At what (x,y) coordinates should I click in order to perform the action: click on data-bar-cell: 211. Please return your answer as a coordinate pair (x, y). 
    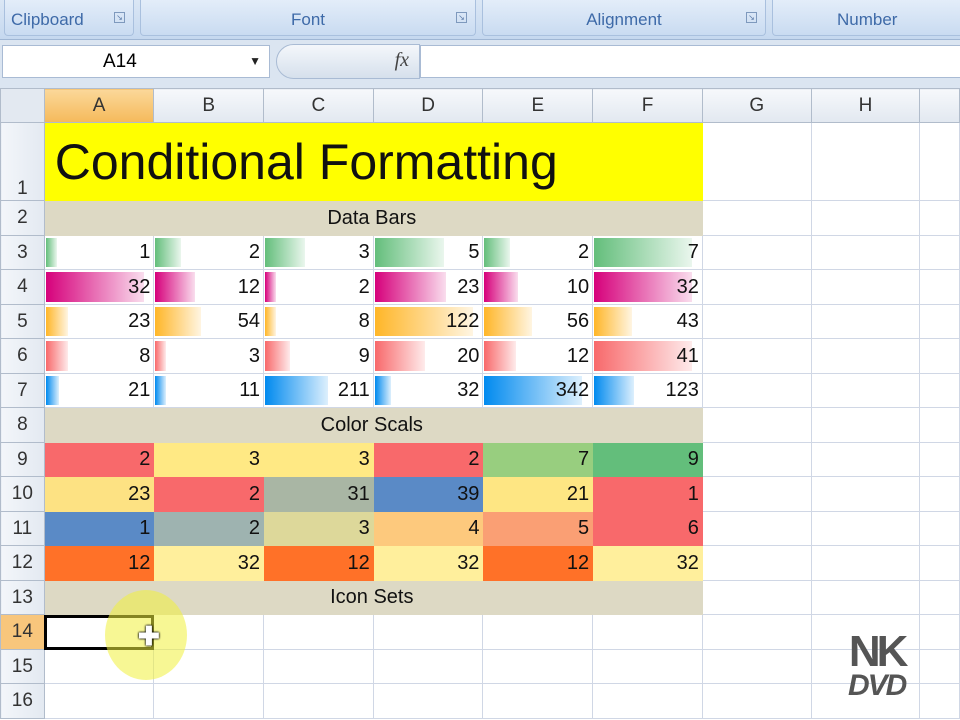
    Looking at the image, I should click on (318, 390).